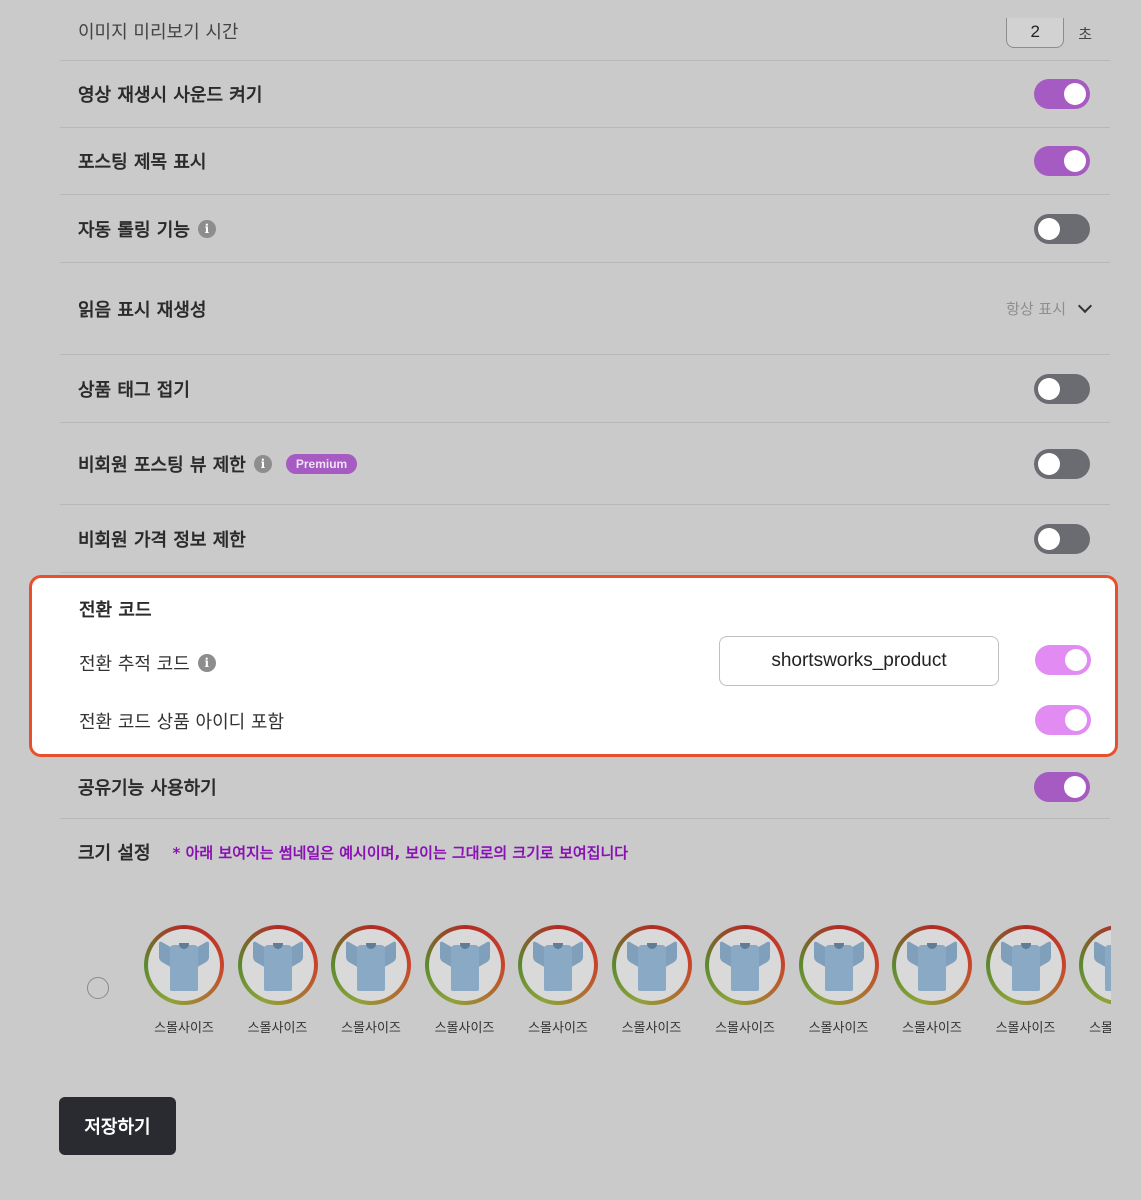 Image resolution: width=1141 pixels, height=1200 pixels. What do you see at coordinates (1063, 720) in the screenshot?
I see `conversion-include-id-toggle` at bounding box center [1063, 720].